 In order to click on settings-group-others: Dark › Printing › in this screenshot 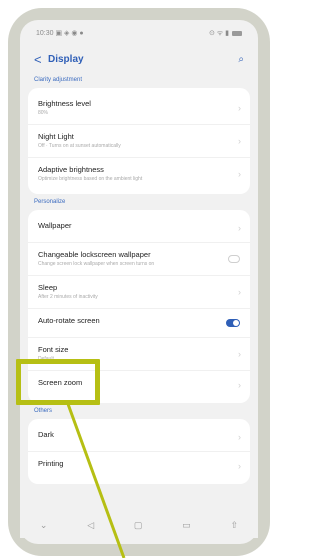, I will do `click(139, 451)`.